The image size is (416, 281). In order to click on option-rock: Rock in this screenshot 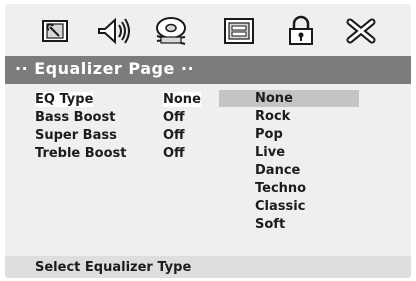, I will do `click(289, 116)`.